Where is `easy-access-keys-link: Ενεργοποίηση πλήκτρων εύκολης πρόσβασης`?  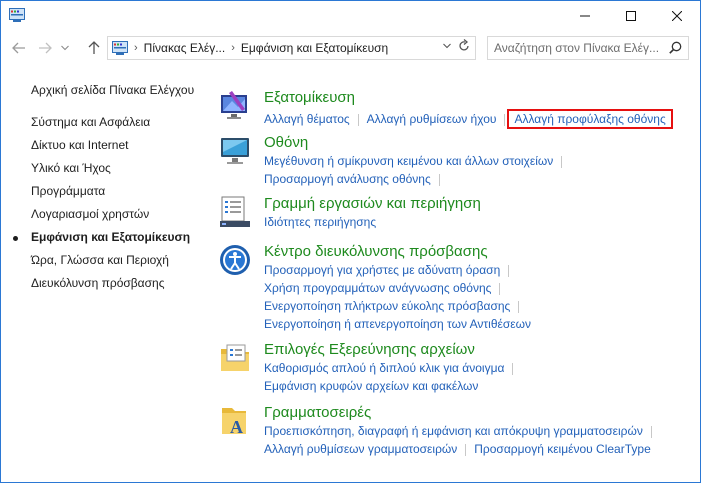
easy-access-keys-link: Ενεργοποίηση πλήκτρων εύκολης πρόσβασης is located at coordinates (387, 306).